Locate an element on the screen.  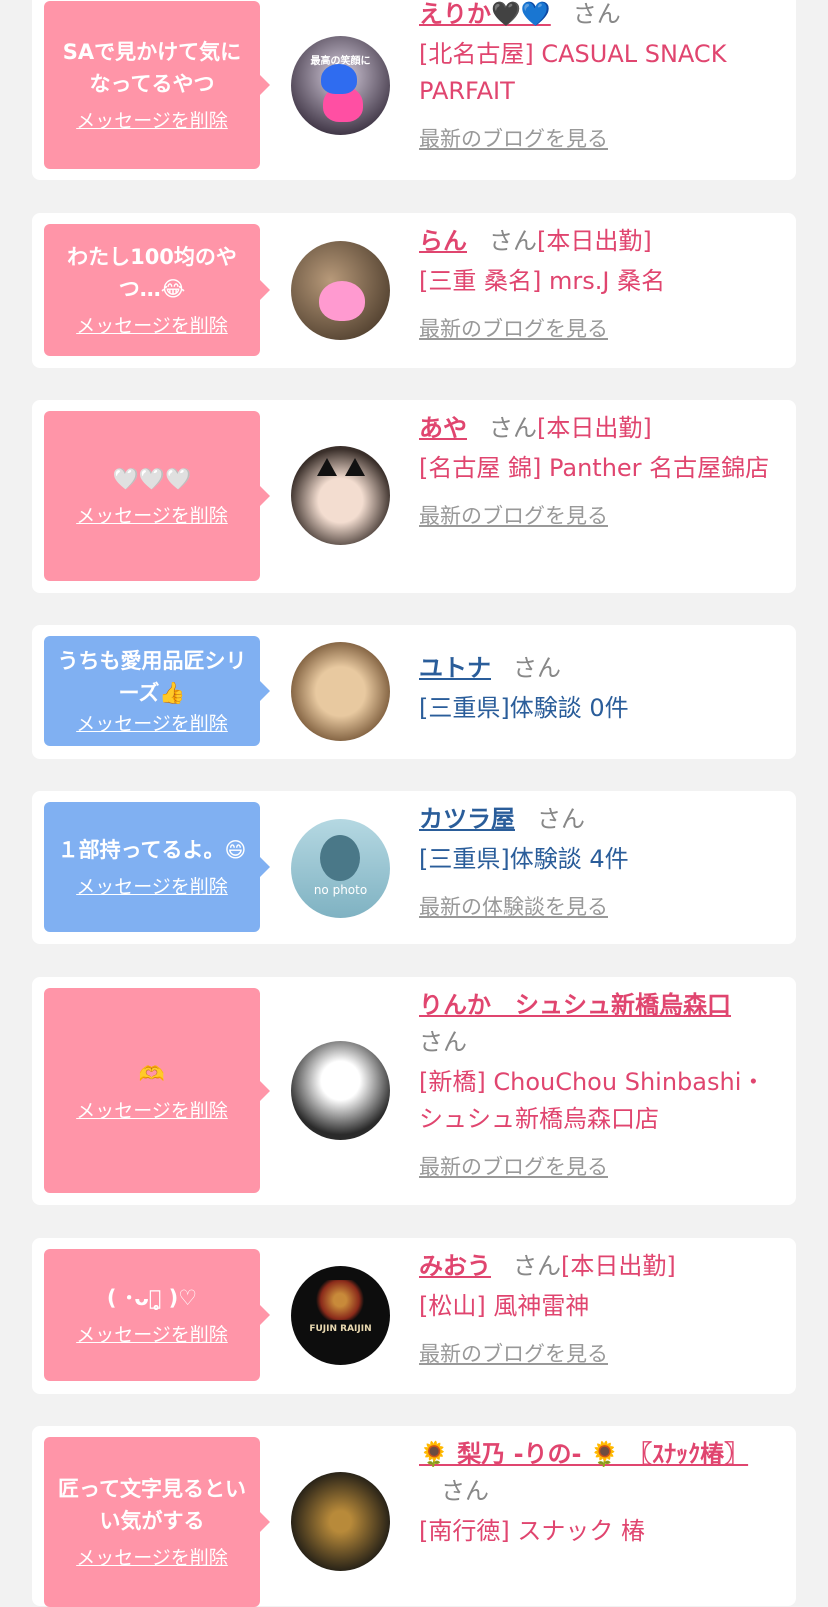
message-text: １部持ってるよ。😄 is located at coordinates (152, 850).